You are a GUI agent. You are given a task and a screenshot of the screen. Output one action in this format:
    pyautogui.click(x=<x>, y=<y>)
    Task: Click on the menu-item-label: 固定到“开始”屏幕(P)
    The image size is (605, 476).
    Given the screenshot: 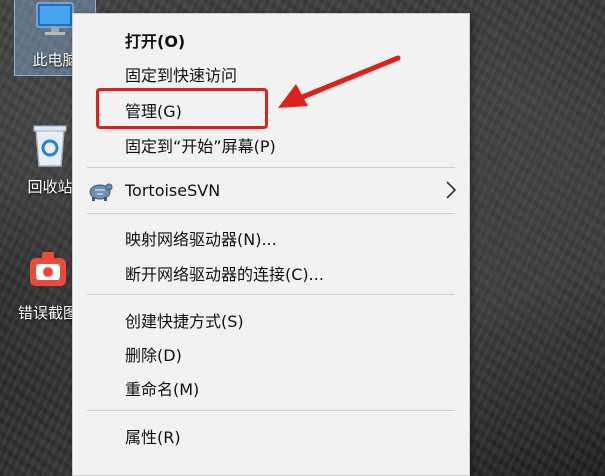 What is the action you would take?
    pyautogui.click(x=200, y=146)
    